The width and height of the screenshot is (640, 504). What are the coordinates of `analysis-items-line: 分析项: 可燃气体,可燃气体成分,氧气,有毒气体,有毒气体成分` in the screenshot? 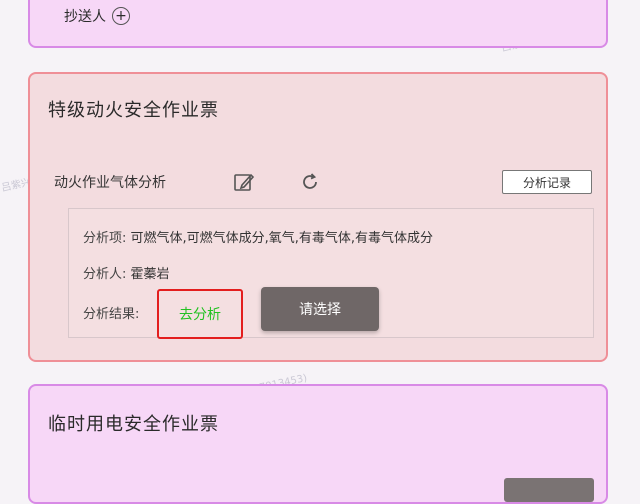 It's located at (258, 236).